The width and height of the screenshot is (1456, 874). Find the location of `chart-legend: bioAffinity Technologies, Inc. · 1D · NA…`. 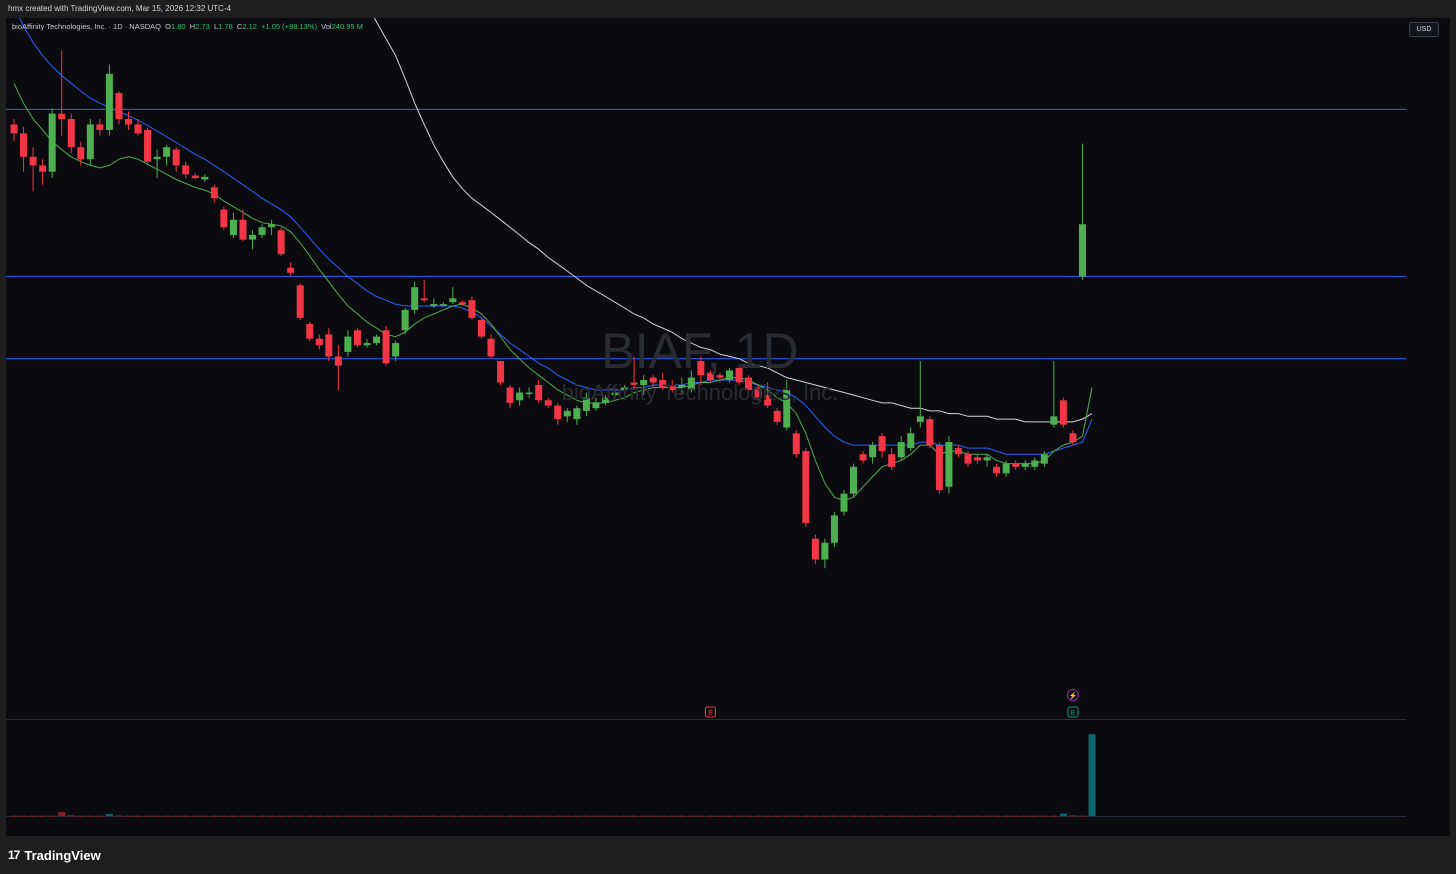

chart-legend: bioAffinity Technologies, Inc. · 1D · NA… is located at coordinates (187, 26).